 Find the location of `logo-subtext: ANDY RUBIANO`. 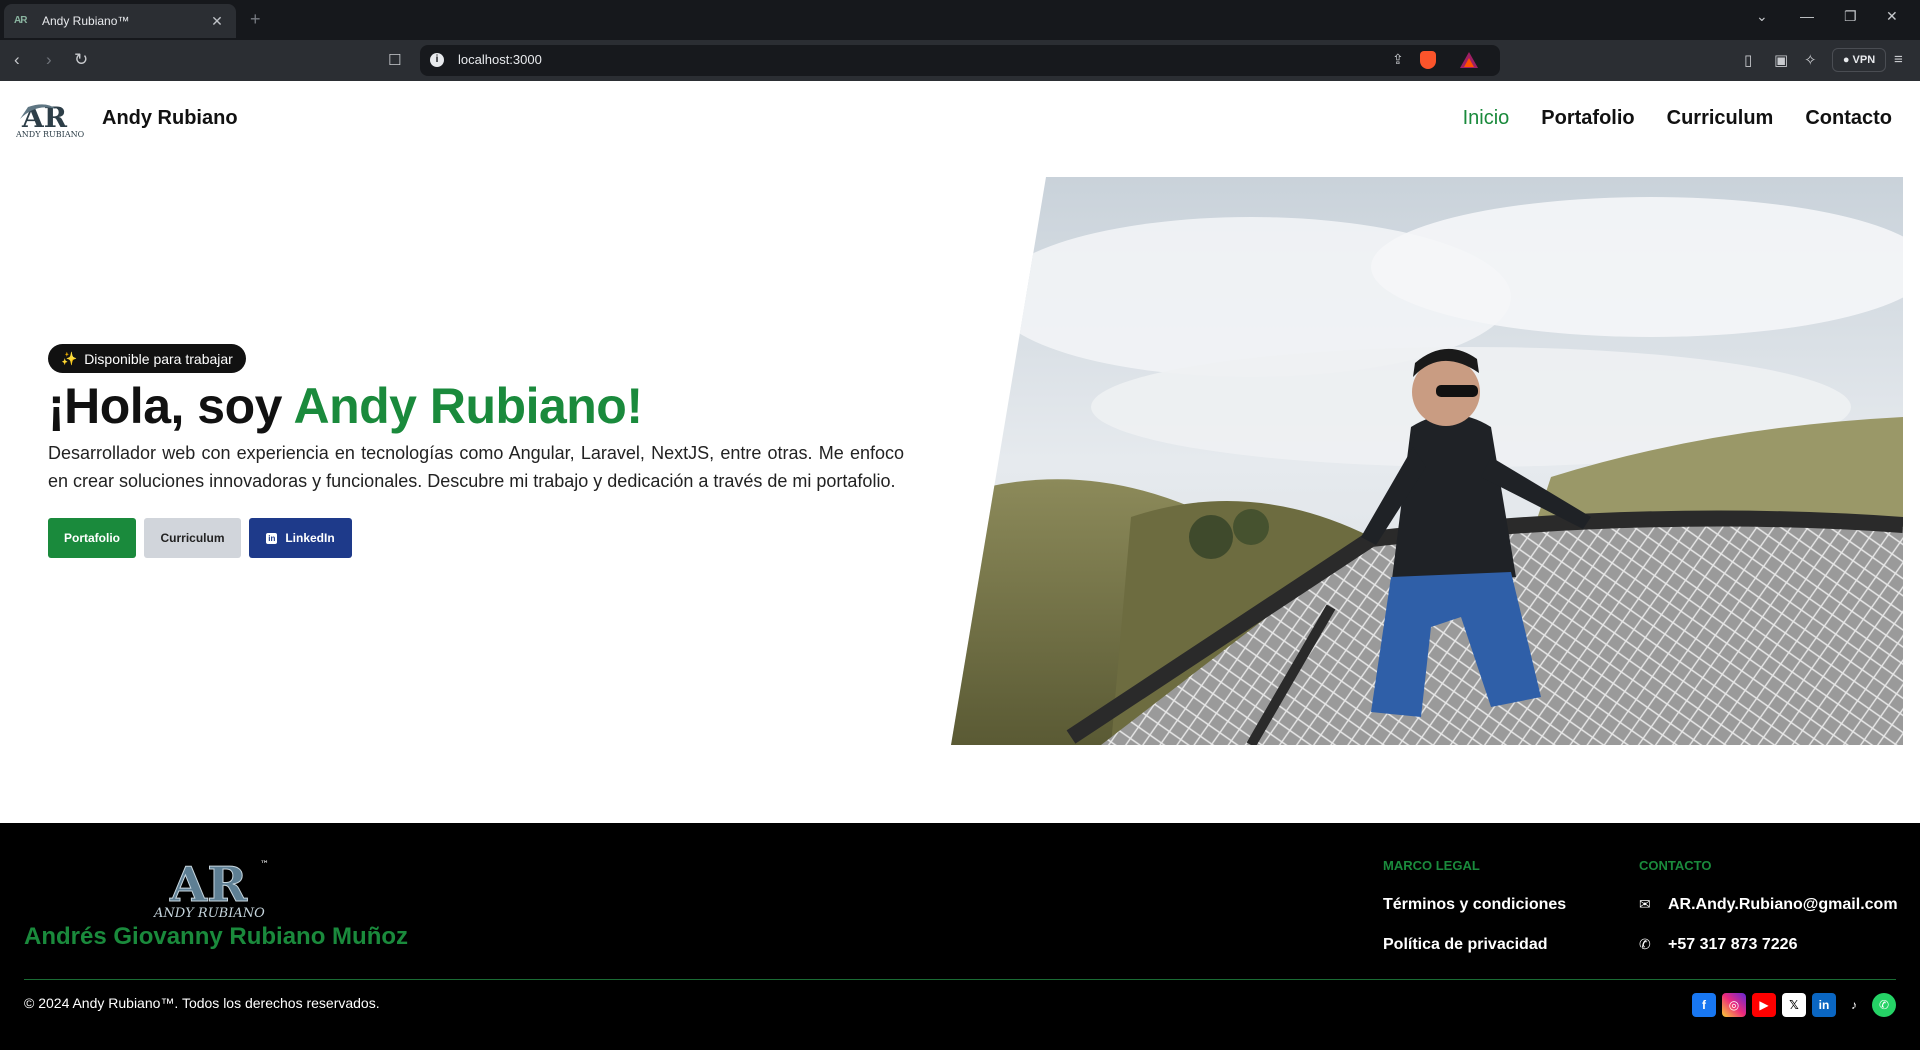

logo-subtext: ANDY RUBIANO is located at coordinates (50, 134).